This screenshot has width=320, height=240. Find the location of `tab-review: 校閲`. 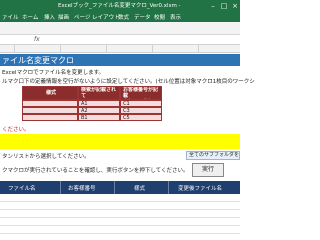

tab-review: 校閲 is located at coordinates (159, 17).